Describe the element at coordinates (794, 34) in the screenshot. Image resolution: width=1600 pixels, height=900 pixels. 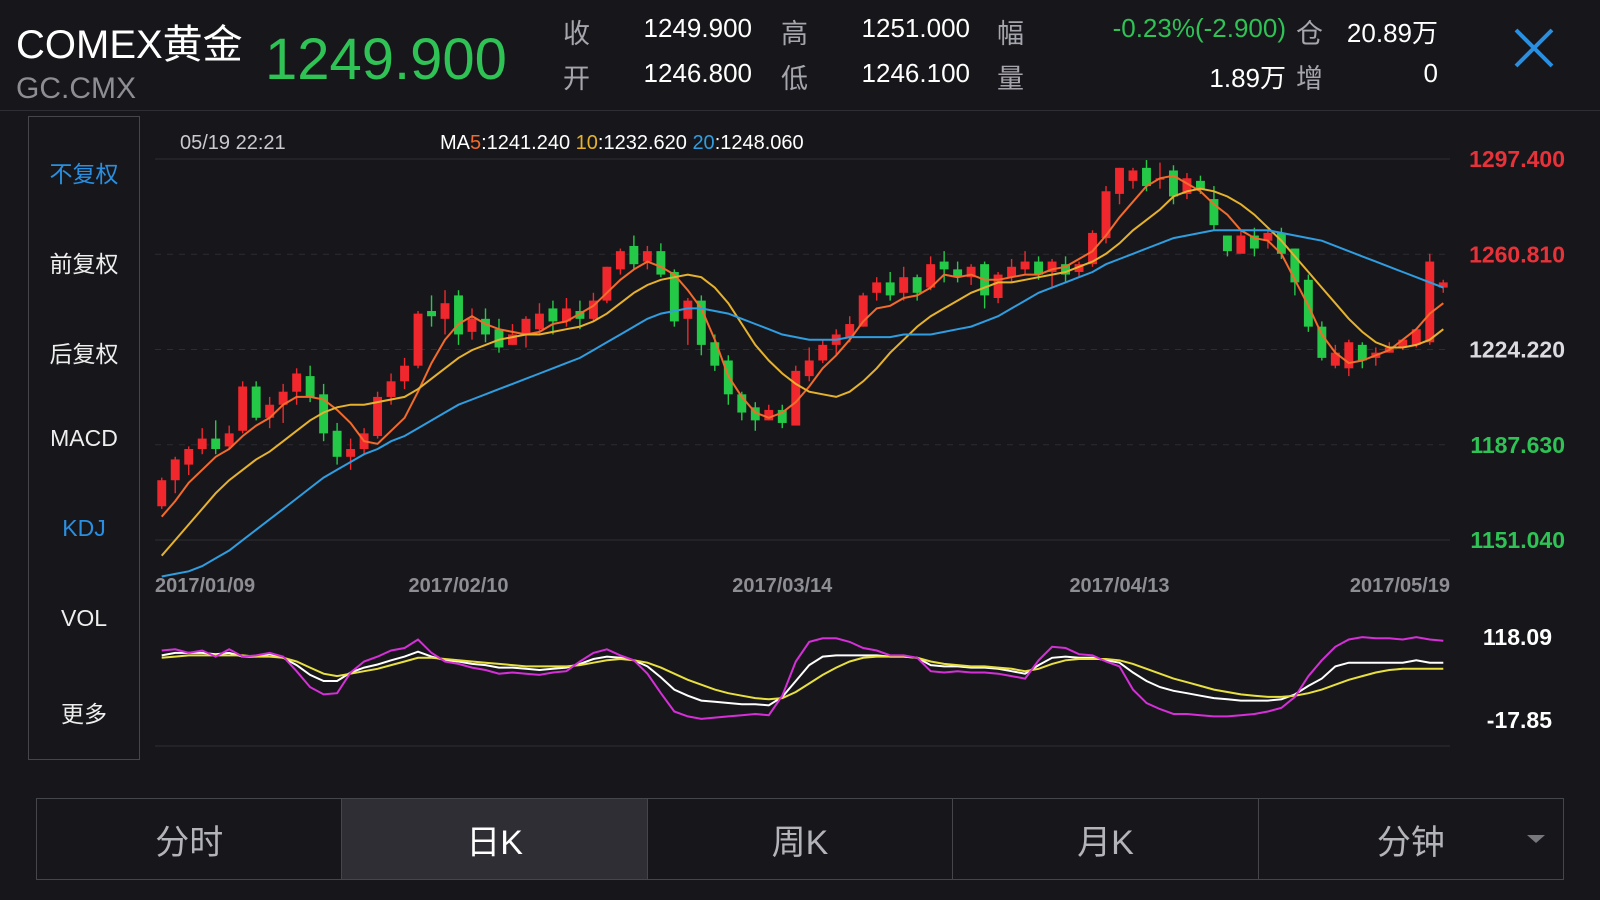
I see `quote-high-label: 高` at that location.